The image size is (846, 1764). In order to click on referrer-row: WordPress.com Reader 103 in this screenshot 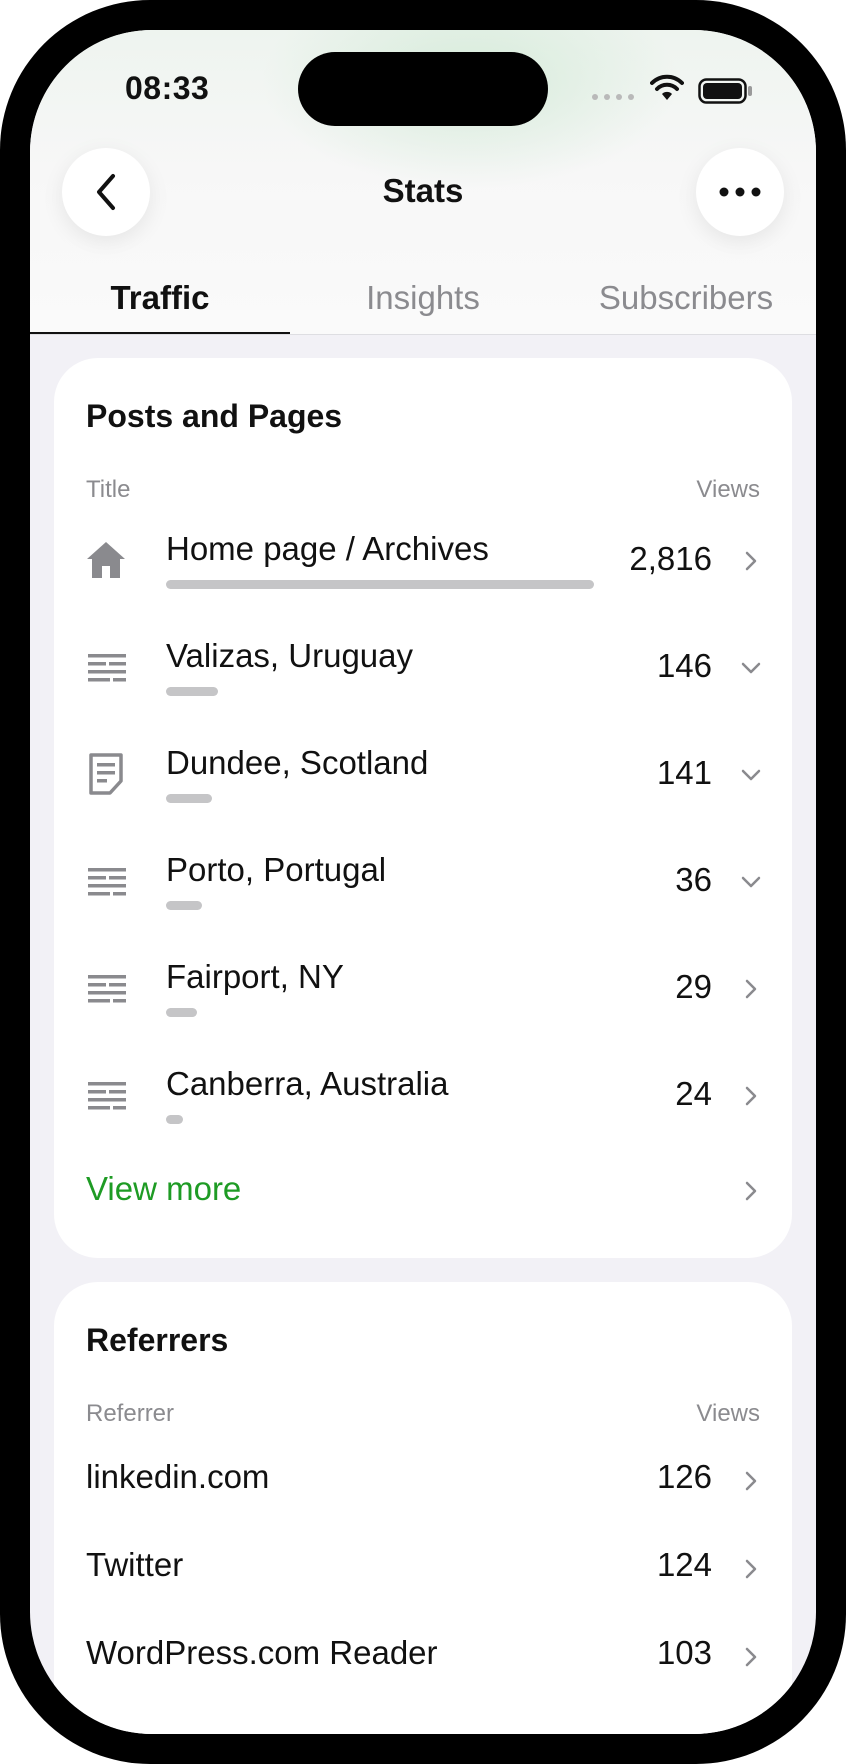, I will do `click(423, 1658)`.